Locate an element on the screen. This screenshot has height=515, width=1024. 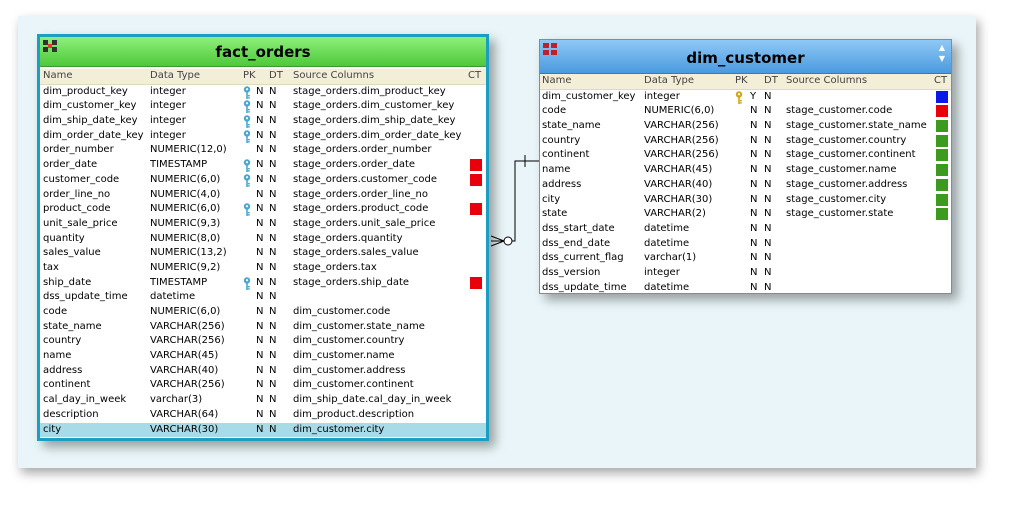
table-row: city VARCHAR(30) N Ndim_customer.city is located at coordinates (263, 430).